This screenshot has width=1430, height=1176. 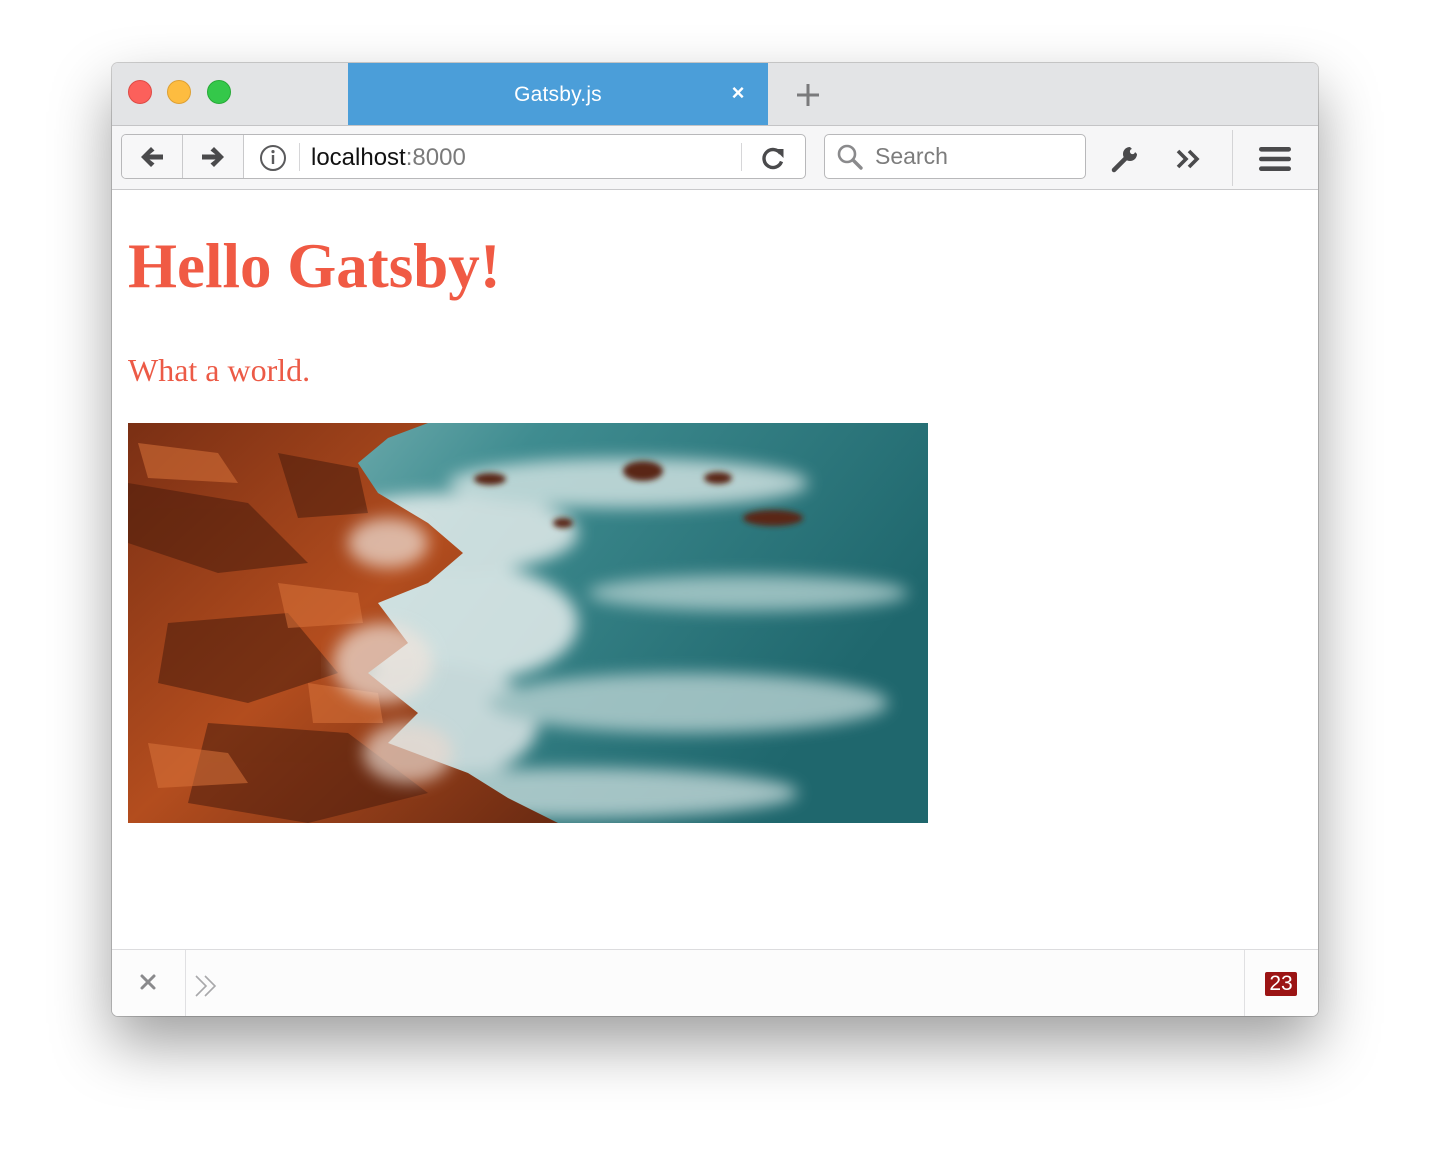 I want to click on close-icon, so click(x=148, y=982).